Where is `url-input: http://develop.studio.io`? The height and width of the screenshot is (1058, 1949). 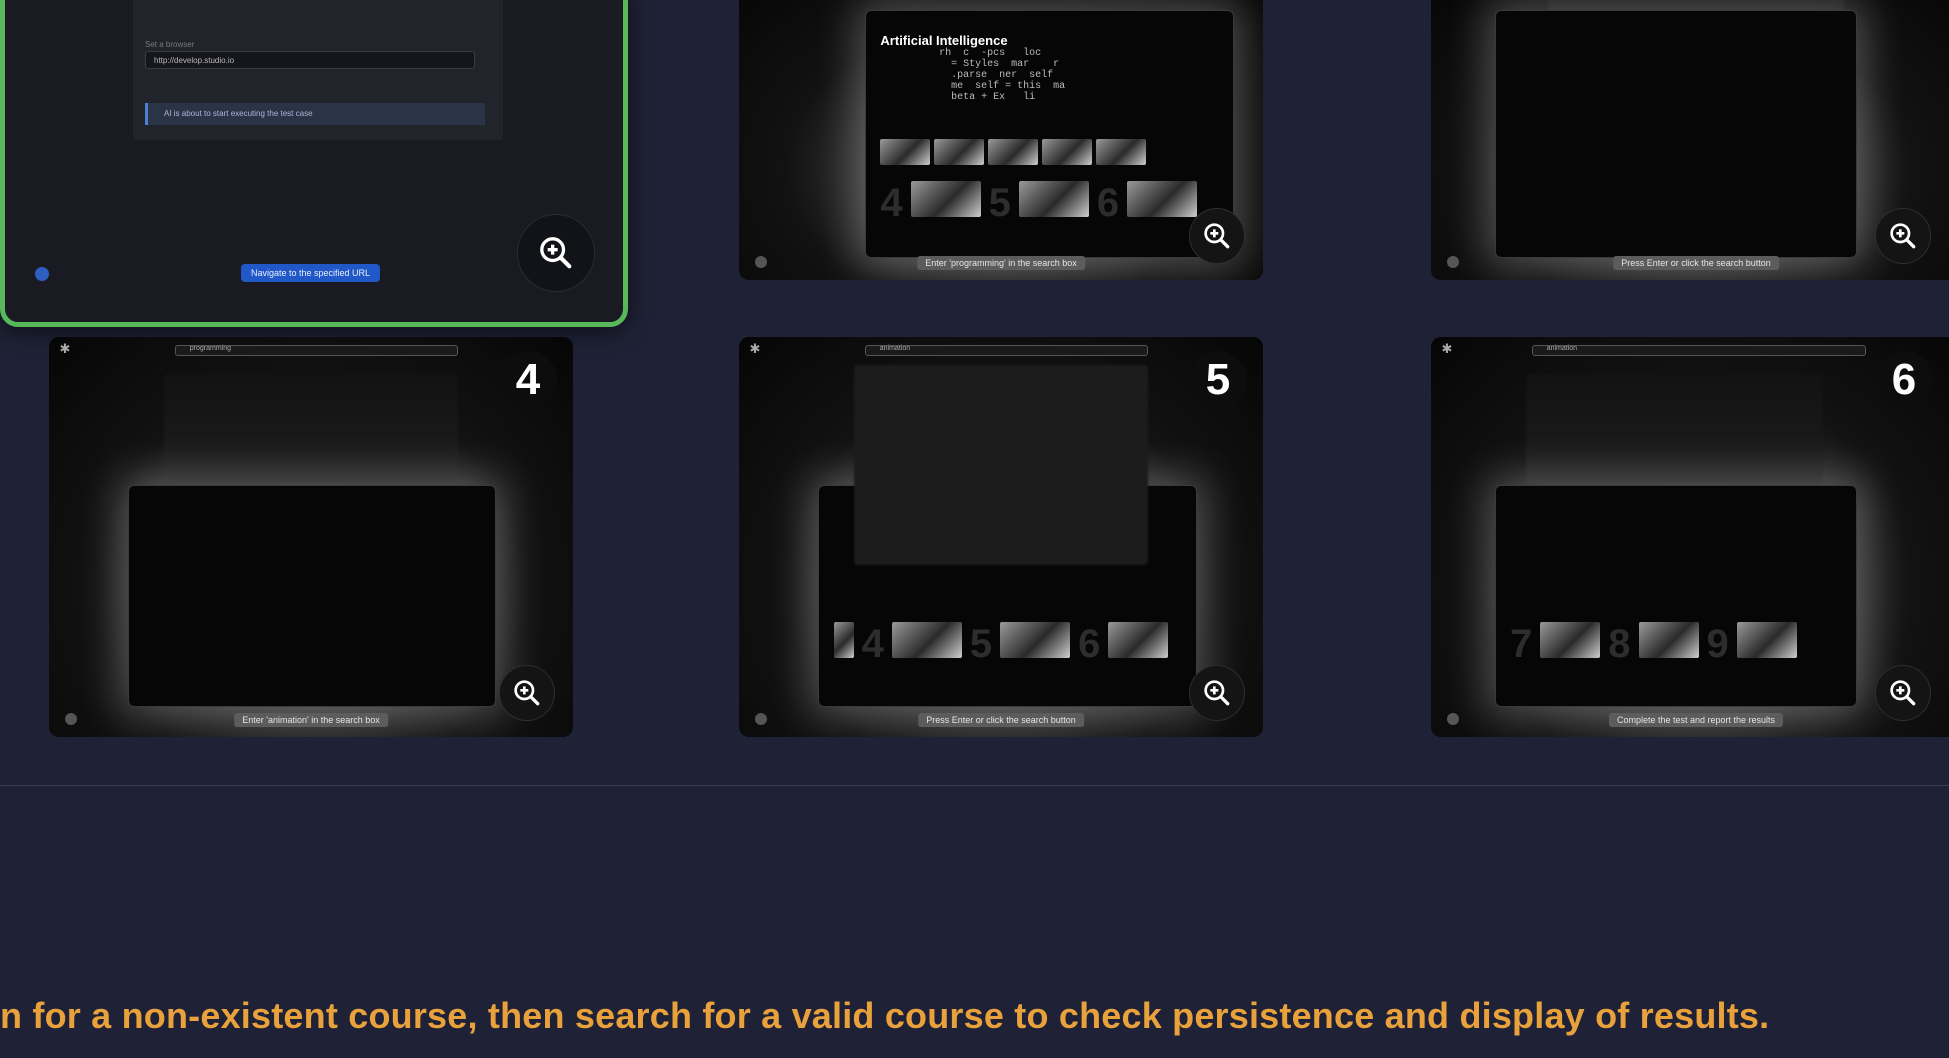 url-input: http://develop.studio.io is located at coordinates (310, 60).